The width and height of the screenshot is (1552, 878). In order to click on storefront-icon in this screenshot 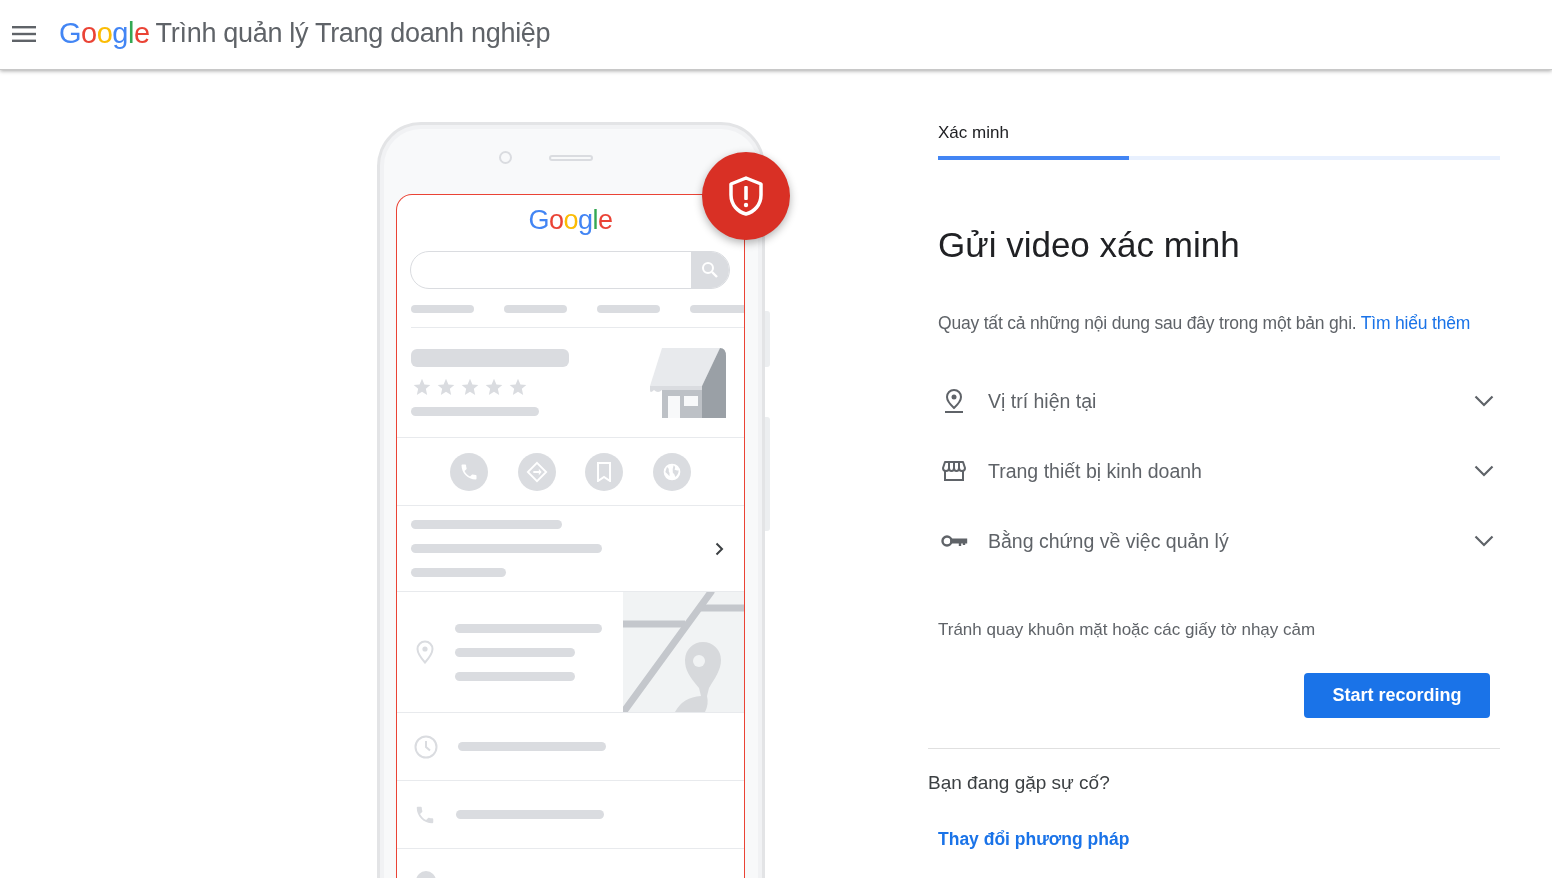, I will do `click(954, 471)`.